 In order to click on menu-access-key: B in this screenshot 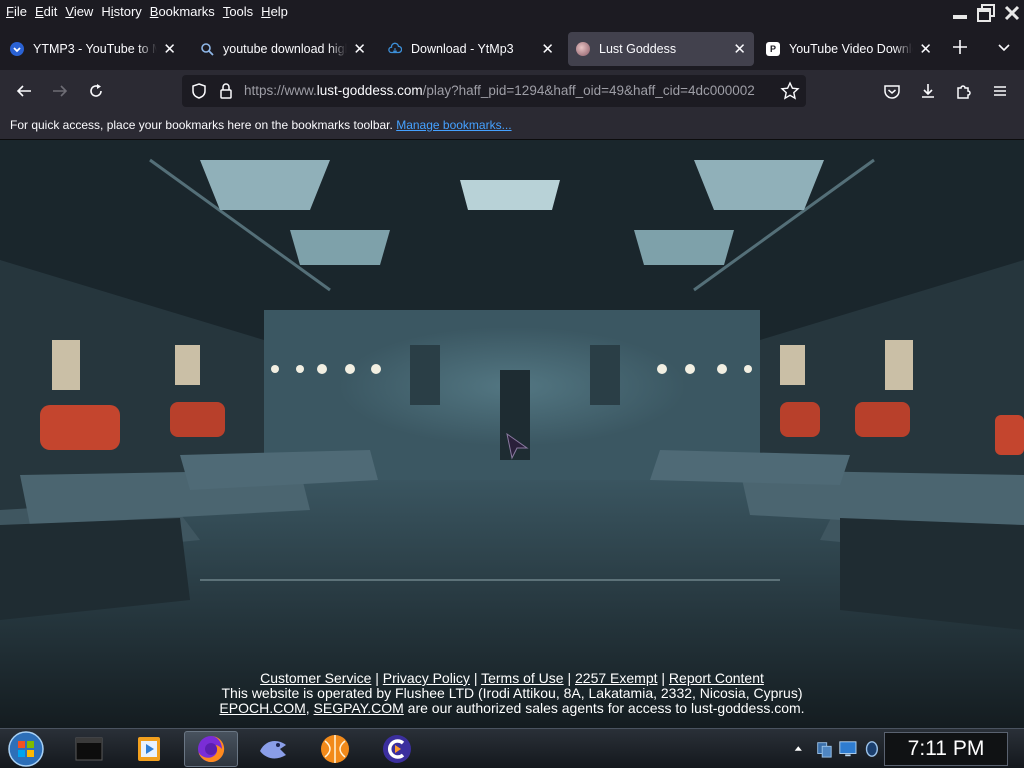, I will do `click(154, 11)`.